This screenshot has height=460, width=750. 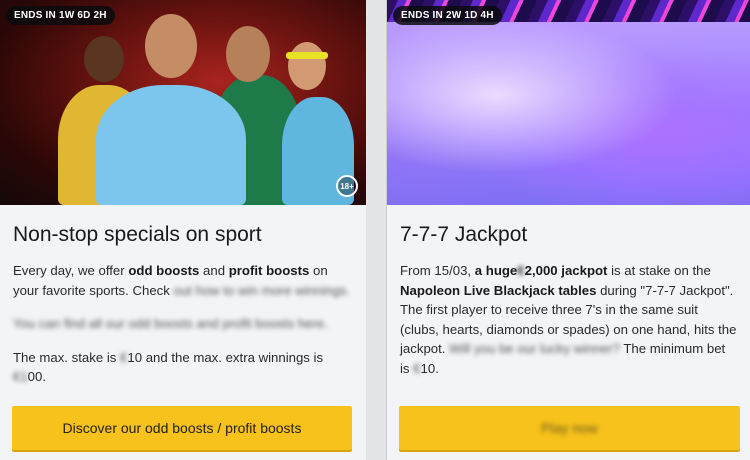 I want to click on age-restriction-icon: 18+, so click(x=347, y=186).